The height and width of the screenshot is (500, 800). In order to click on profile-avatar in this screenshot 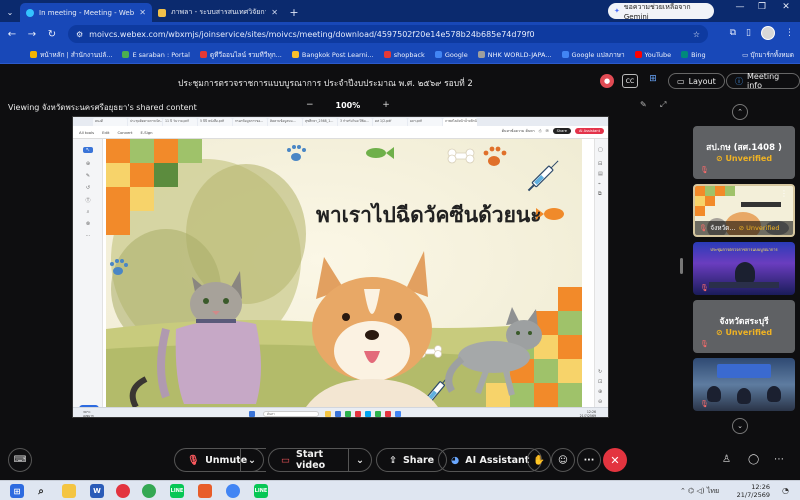, I will do `click(768, 33)`.